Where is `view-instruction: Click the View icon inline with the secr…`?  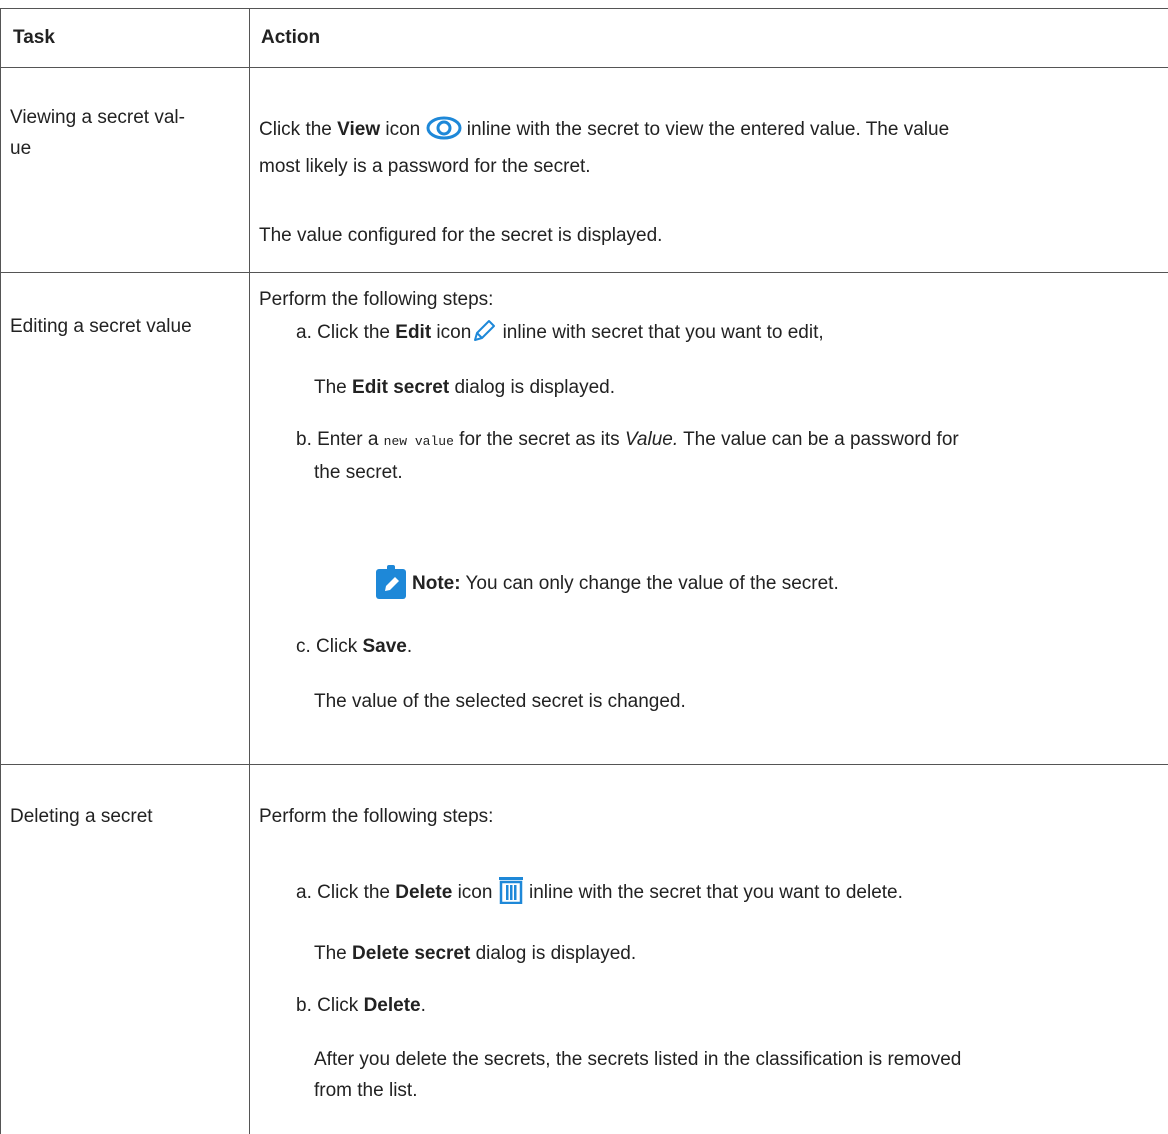 view-instruction: Click the View icon inline with the secr… is located at coordinates (709, 132).